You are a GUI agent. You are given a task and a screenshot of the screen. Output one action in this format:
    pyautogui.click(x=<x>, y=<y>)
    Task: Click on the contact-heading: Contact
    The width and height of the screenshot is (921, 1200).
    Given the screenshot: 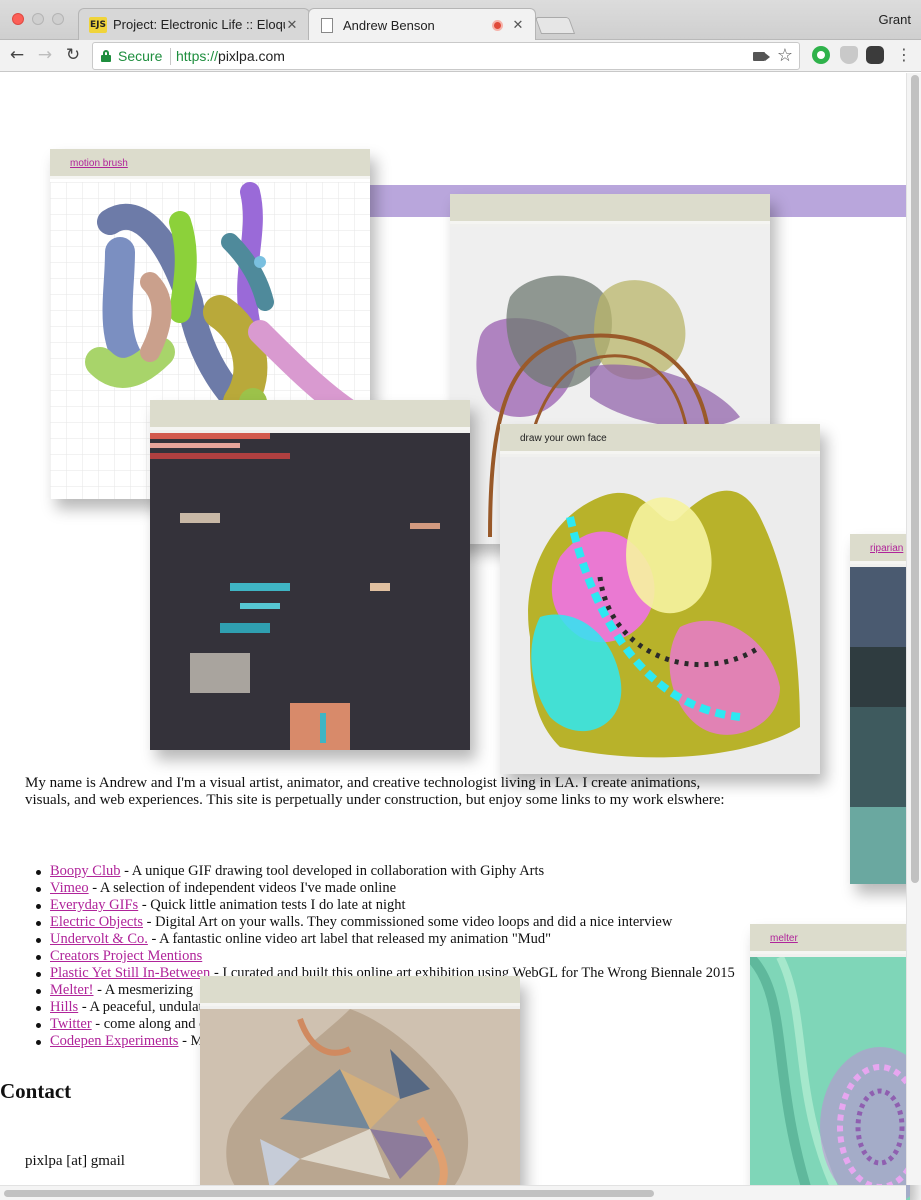 What is the action you would take?
    pyautogui.click(x=36, y=1091)
    